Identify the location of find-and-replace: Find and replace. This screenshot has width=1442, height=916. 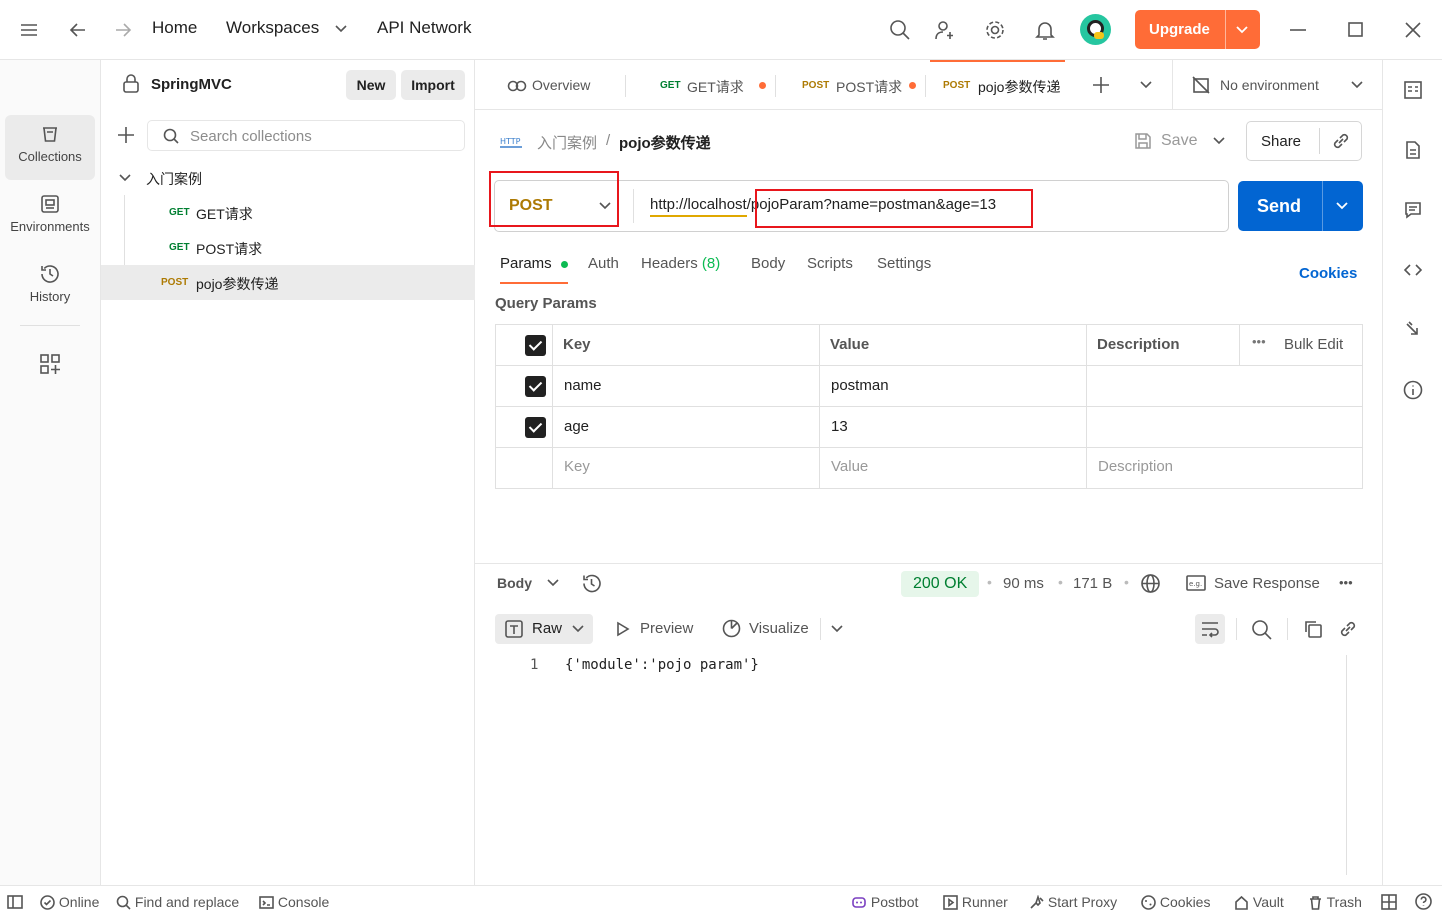
(177, 902).